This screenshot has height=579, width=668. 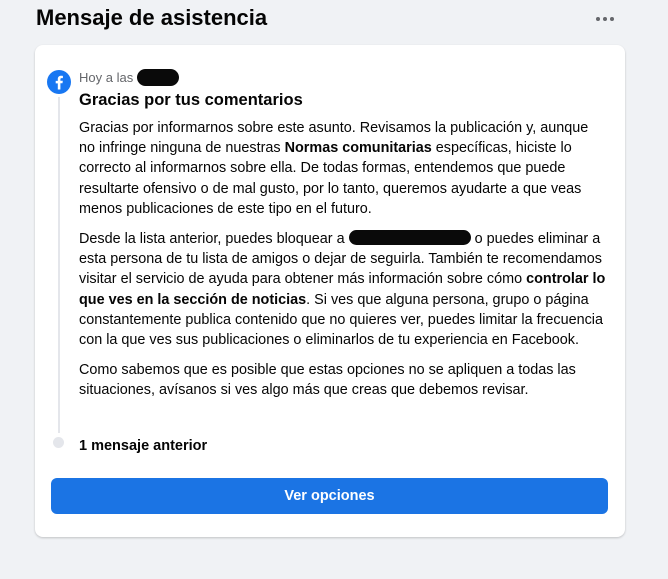 What do you see at coordinates (106, 77) in the screenshot?
I see `timestamp-prefix: Hoy a las` at bounding box center [106, 77].